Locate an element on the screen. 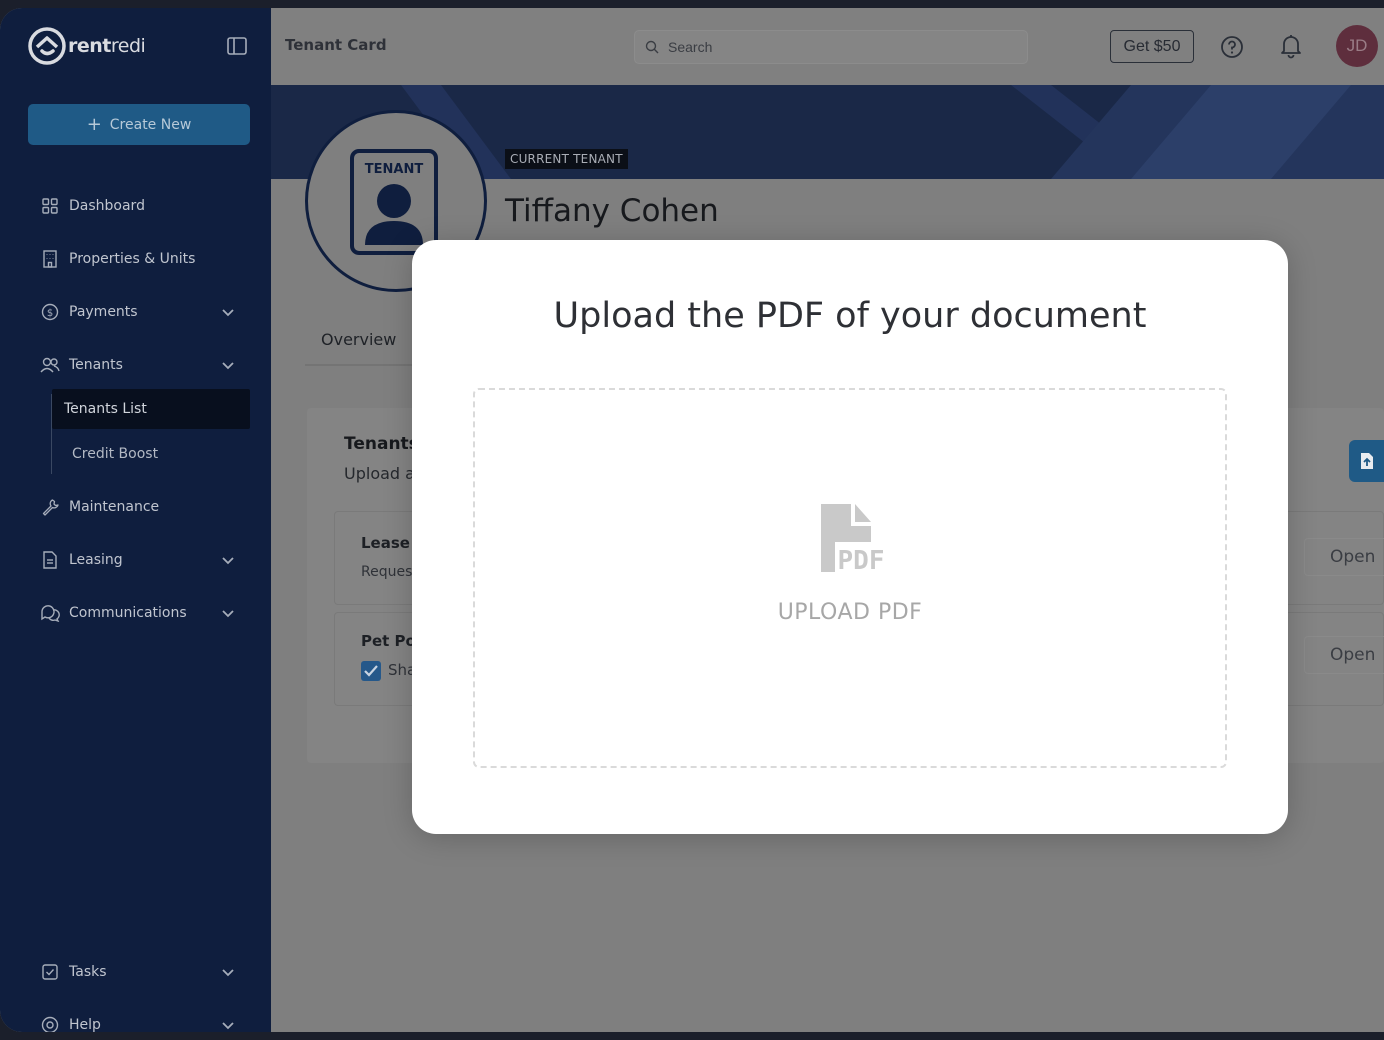 The width and height of the screenshot is (1384, 1040). sidebar-item-label: Maintenance is located at coordinates (114, 507).